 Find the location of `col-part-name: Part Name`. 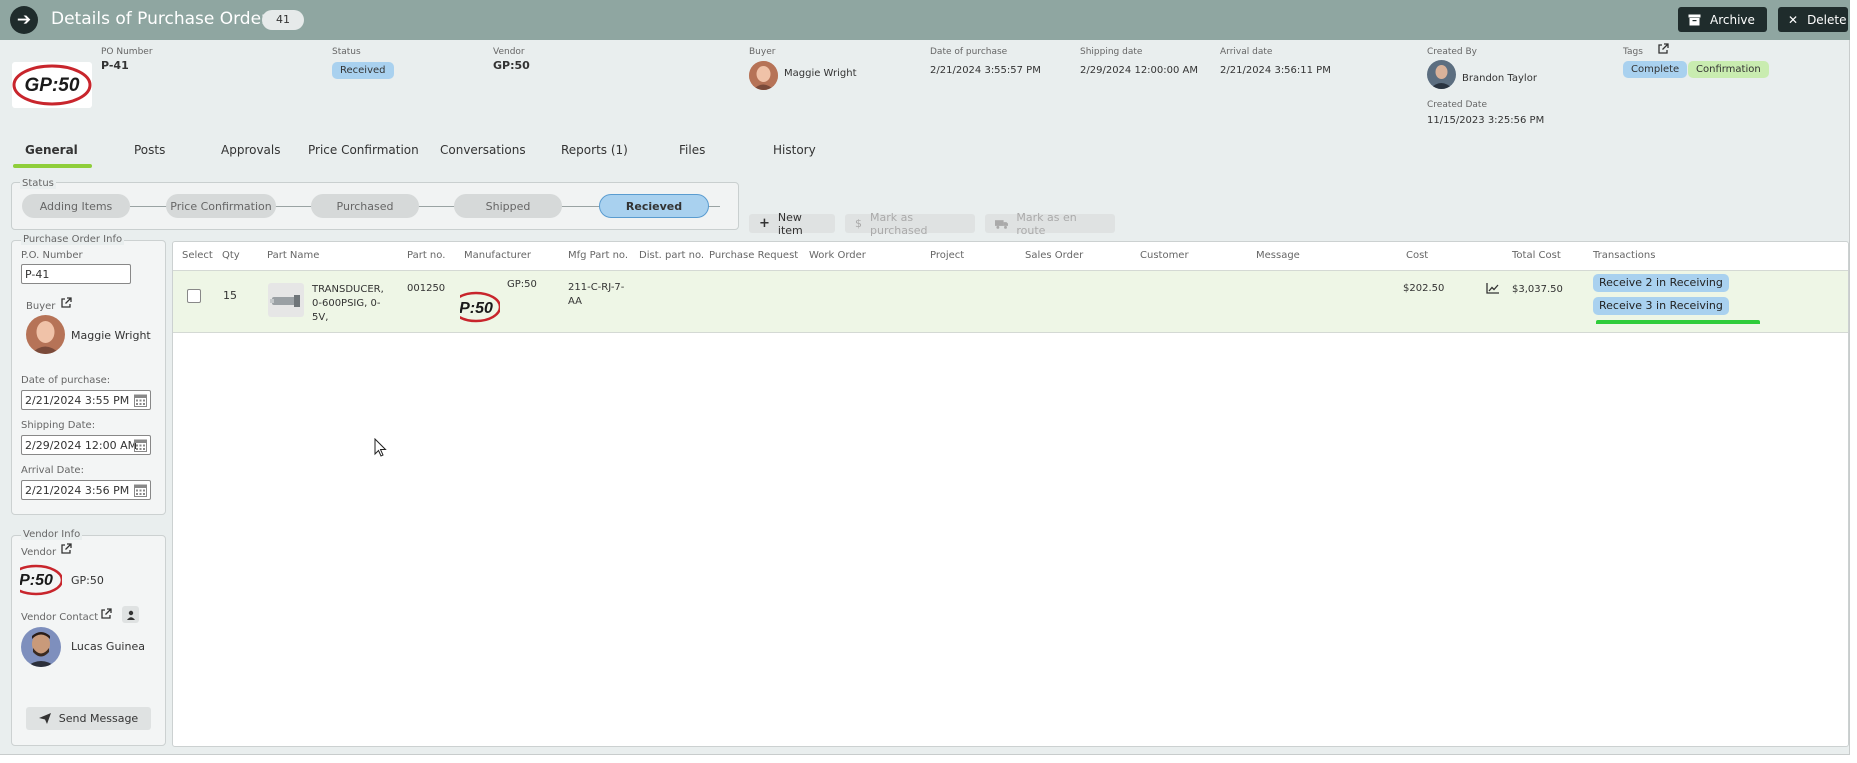

col-part-name: Part Name is located at coordinates (293, 255).